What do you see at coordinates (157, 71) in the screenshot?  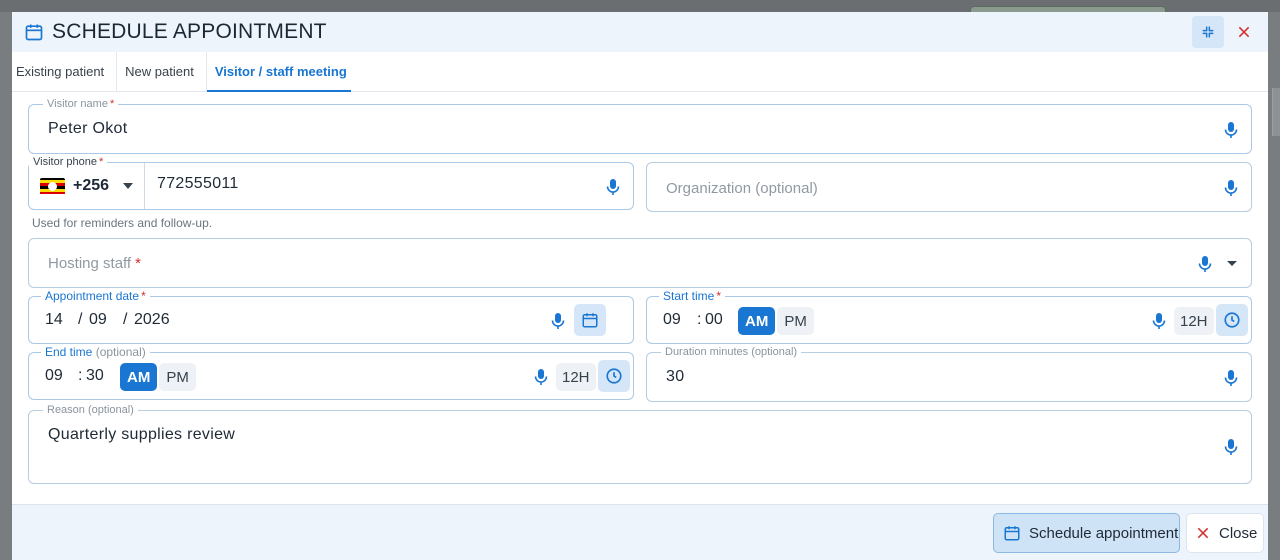 I see `tab-new-patient: New patient` at bounding box center [157, 71].